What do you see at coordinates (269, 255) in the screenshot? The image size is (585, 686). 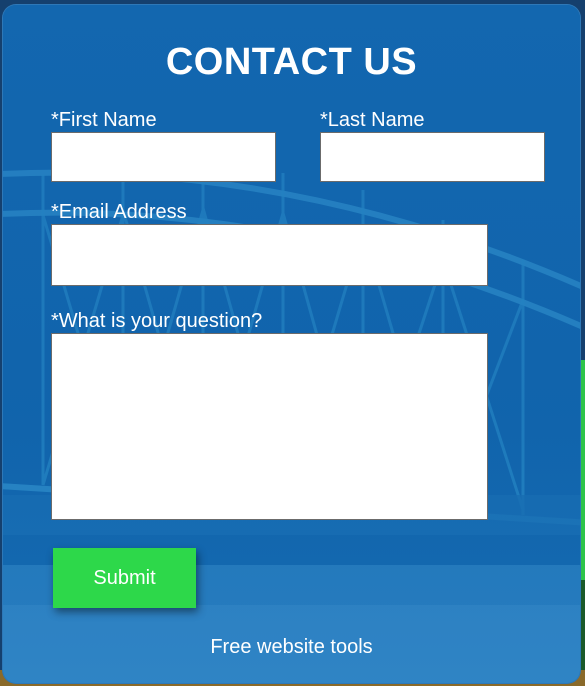 I see `email-input` at bounding box center [269, 255].